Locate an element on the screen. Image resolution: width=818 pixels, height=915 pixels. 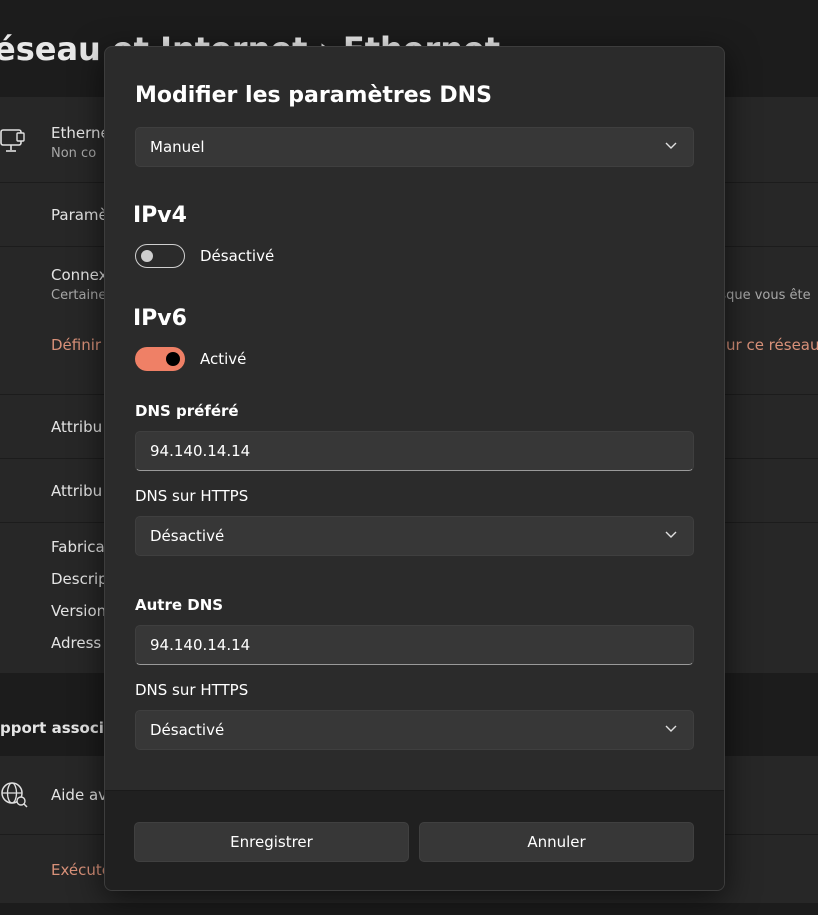
fabricant-label: Fabrica is located at coordinates (78, 547).